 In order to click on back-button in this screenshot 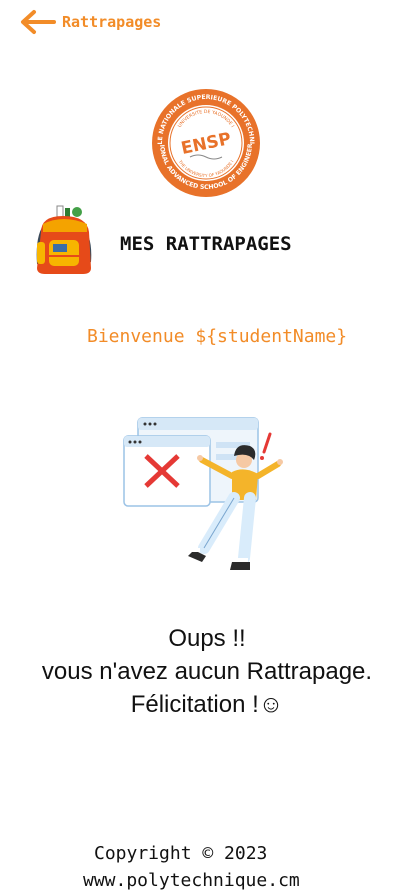, I will do `click(40, 23)`.